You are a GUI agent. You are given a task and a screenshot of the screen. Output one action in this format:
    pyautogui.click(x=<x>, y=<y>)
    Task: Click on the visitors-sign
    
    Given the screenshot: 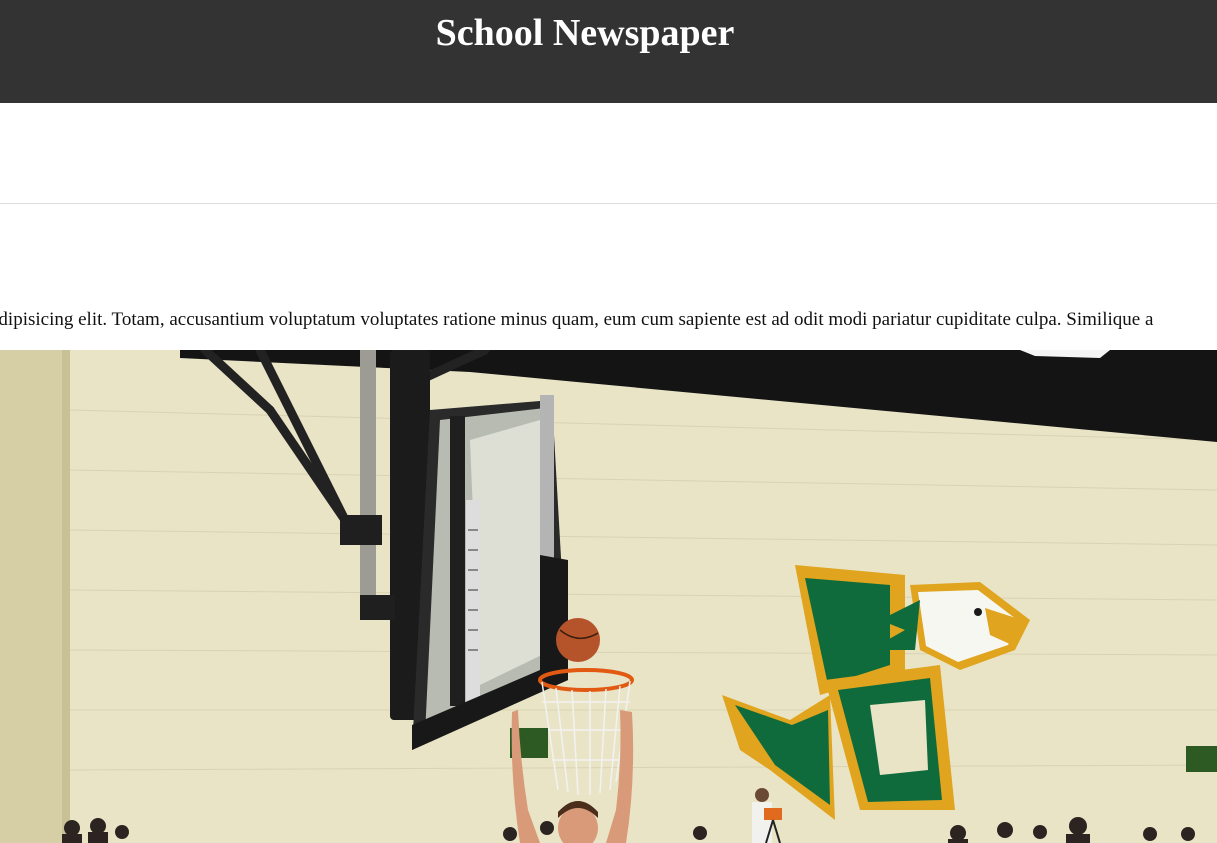 What is the action you would take?
    pyautogui.click(x=1201, y=759)
    